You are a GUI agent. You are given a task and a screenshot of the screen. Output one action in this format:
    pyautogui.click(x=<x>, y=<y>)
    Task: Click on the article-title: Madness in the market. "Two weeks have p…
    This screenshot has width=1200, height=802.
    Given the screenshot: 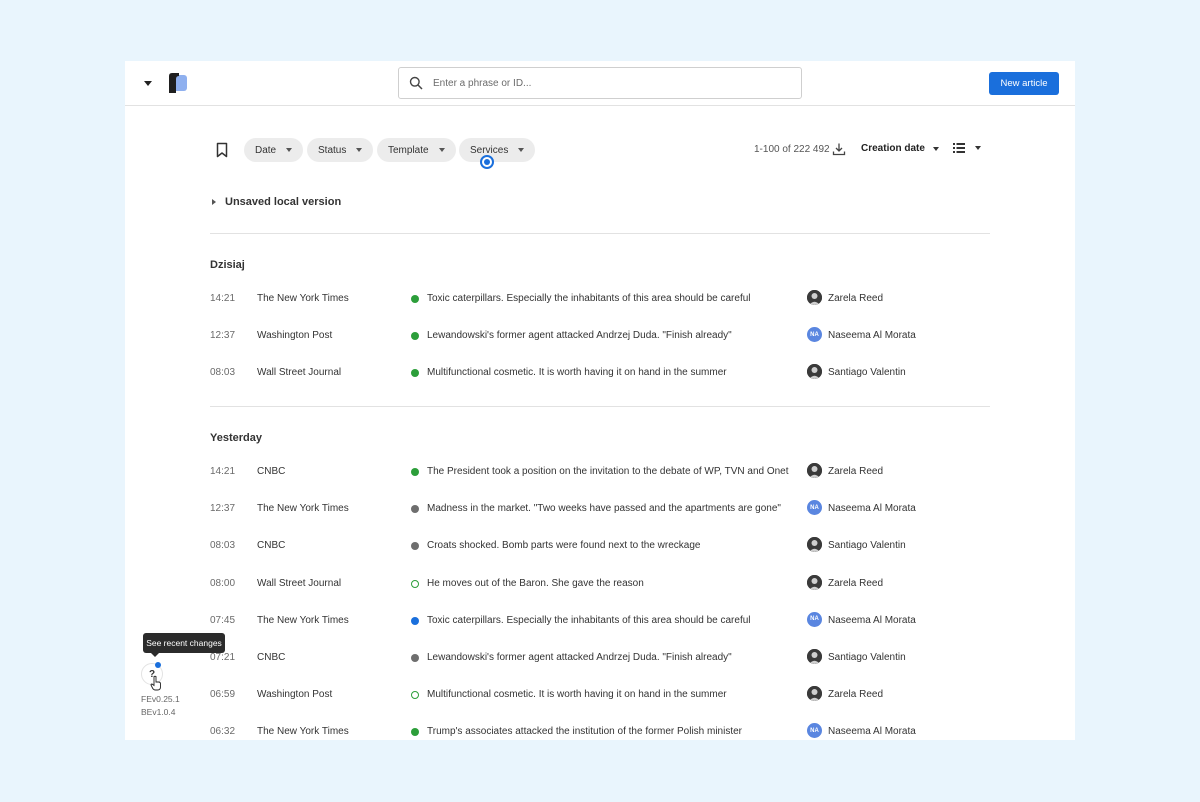 What is the action you would take?
    pyautogui.click(x=604, y=508)
    